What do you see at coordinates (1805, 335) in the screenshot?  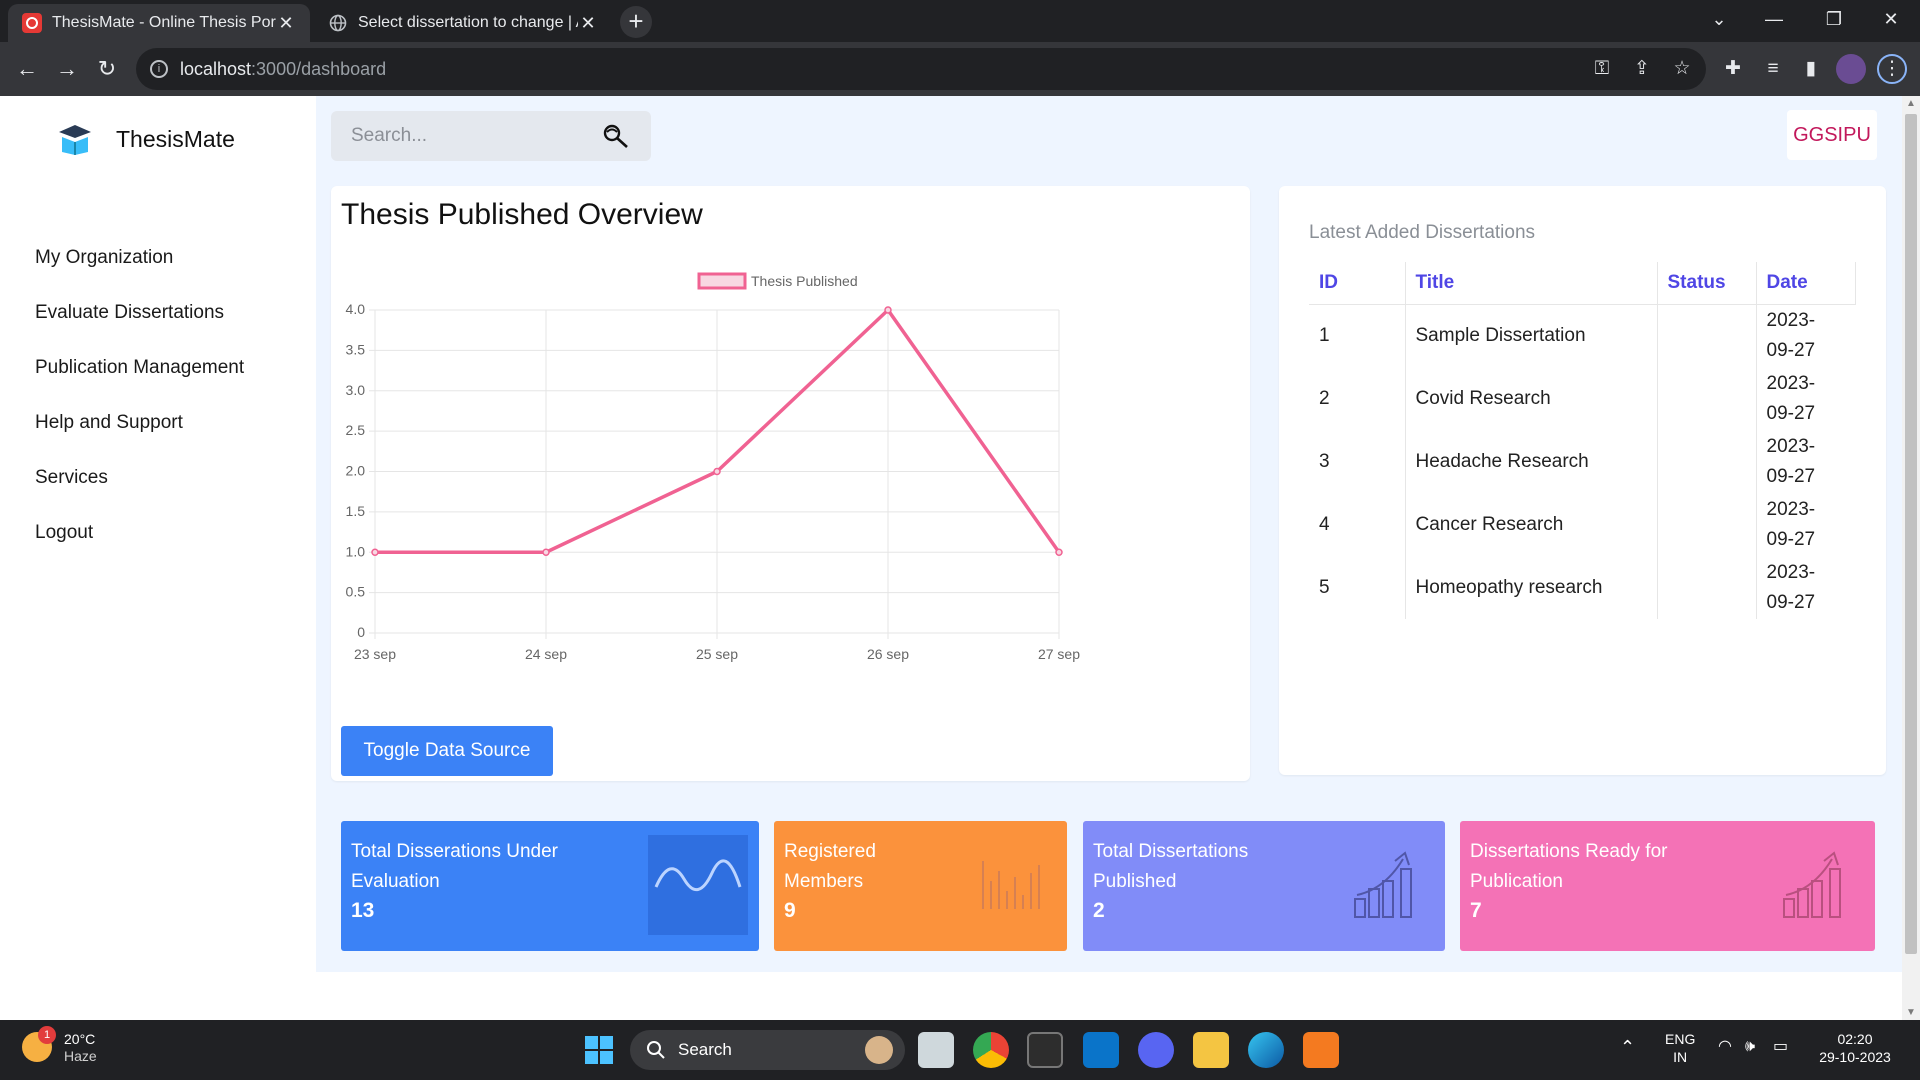 I see `cell-date: 2023- 09-27` at bounding box center [1805, 335].